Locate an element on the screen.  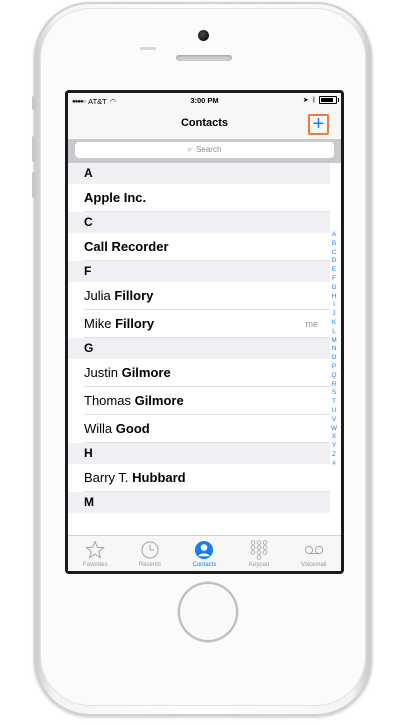
status-bar: ●●●●○ AT&T ◠ 3:00 PM ➤ ᛒ is located at coordinates (204, 101).